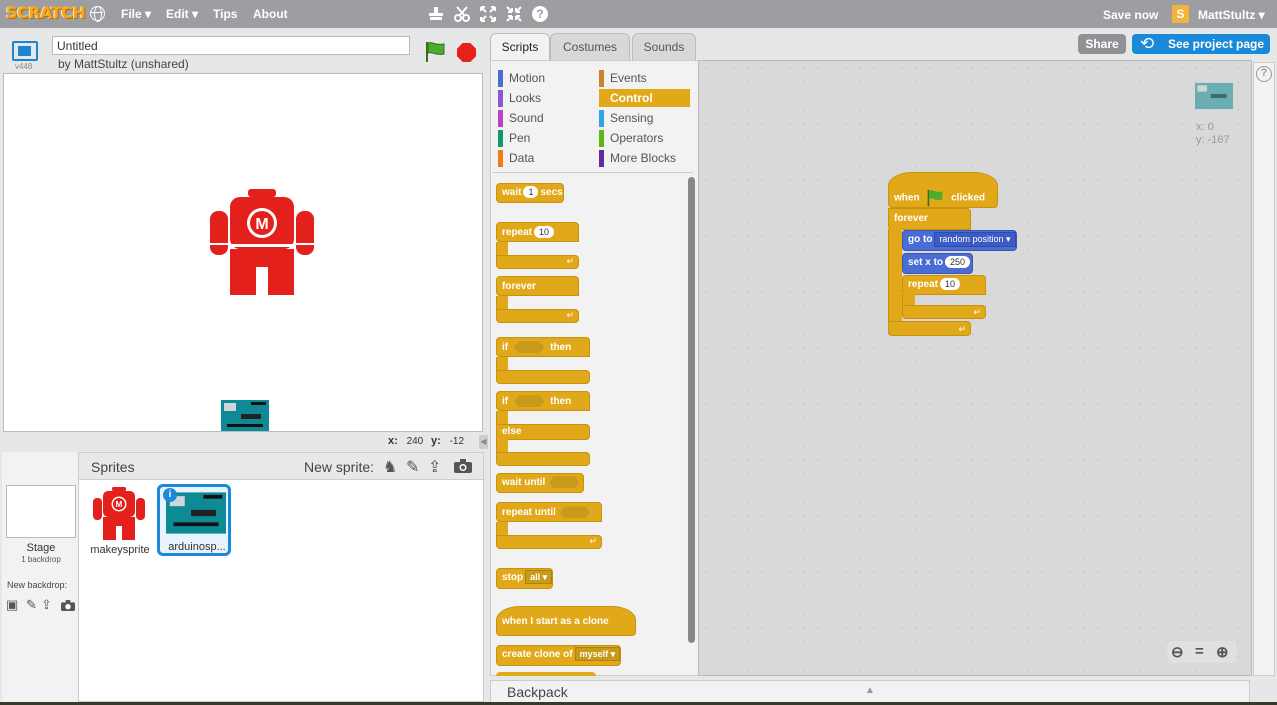  What do you see at coordinates (520, 47) in the screenshot?
I see `tab-scripts: Scripts` at bounding box center [520, 47].